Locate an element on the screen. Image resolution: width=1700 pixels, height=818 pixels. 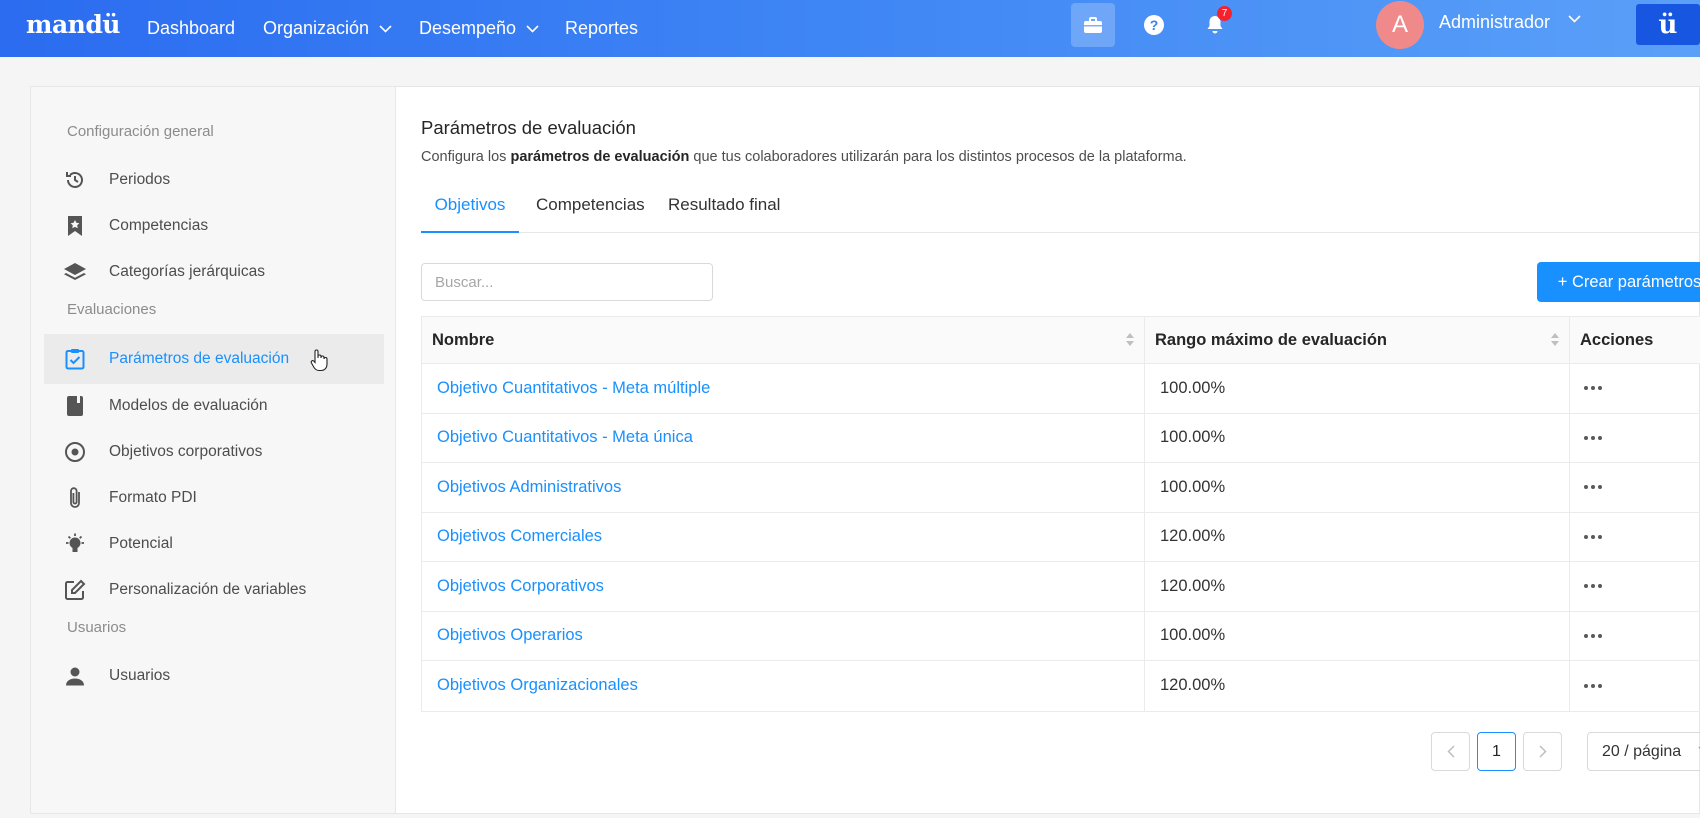
table-row: Objetivos Corporativos 120.00% is located at coordinates (1061, 587).